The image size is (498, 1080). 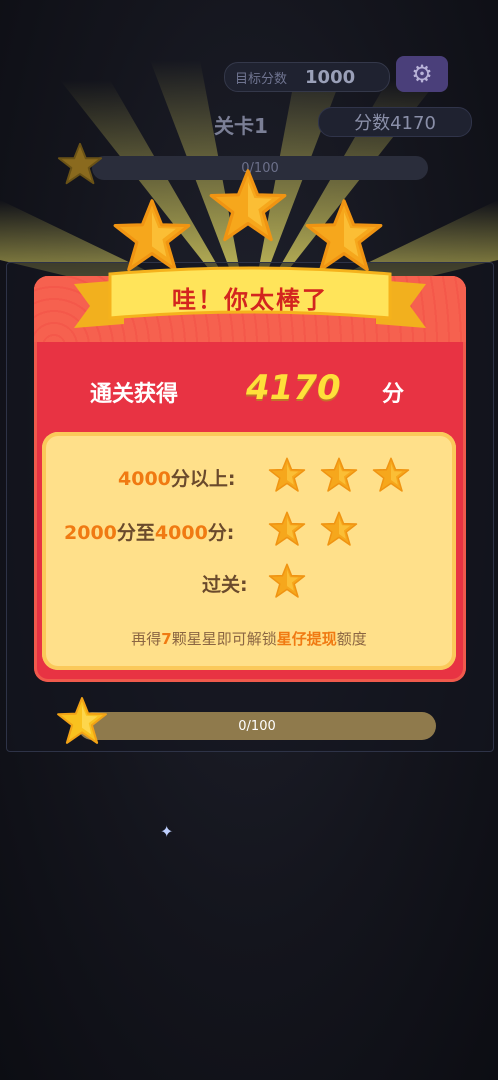 I want to click on earned-label: 通关获得, so click(x=134, y=394).